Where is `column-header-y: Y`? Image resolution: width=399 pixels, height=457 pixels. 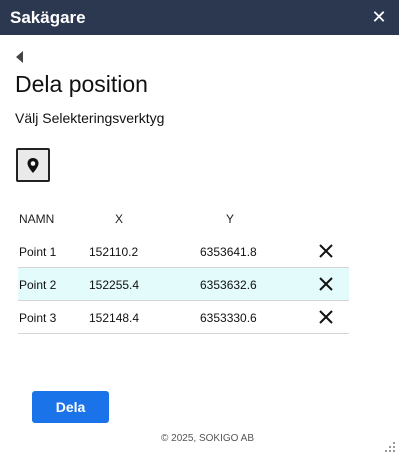 column-header-y: Y is located at coordinates (230, 219).